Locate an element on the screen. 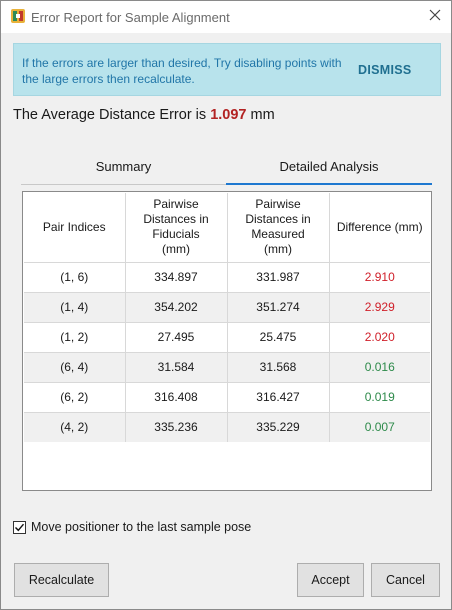  dismiss-button: DISMISS is located at coordinates (385, 70).